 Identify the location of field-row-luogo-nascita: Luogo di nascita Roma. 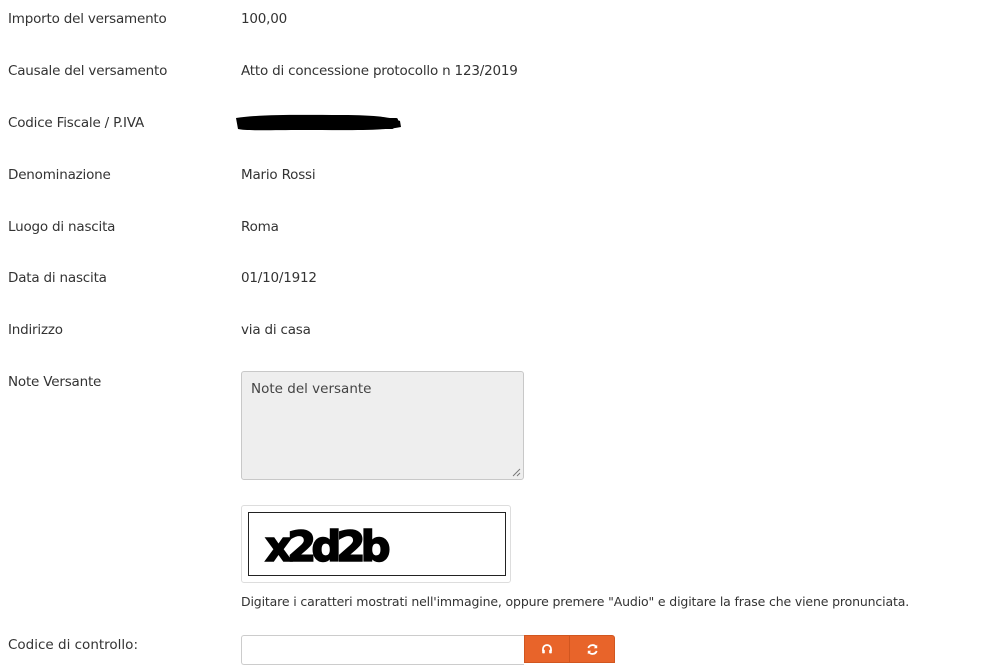
(494, 231).